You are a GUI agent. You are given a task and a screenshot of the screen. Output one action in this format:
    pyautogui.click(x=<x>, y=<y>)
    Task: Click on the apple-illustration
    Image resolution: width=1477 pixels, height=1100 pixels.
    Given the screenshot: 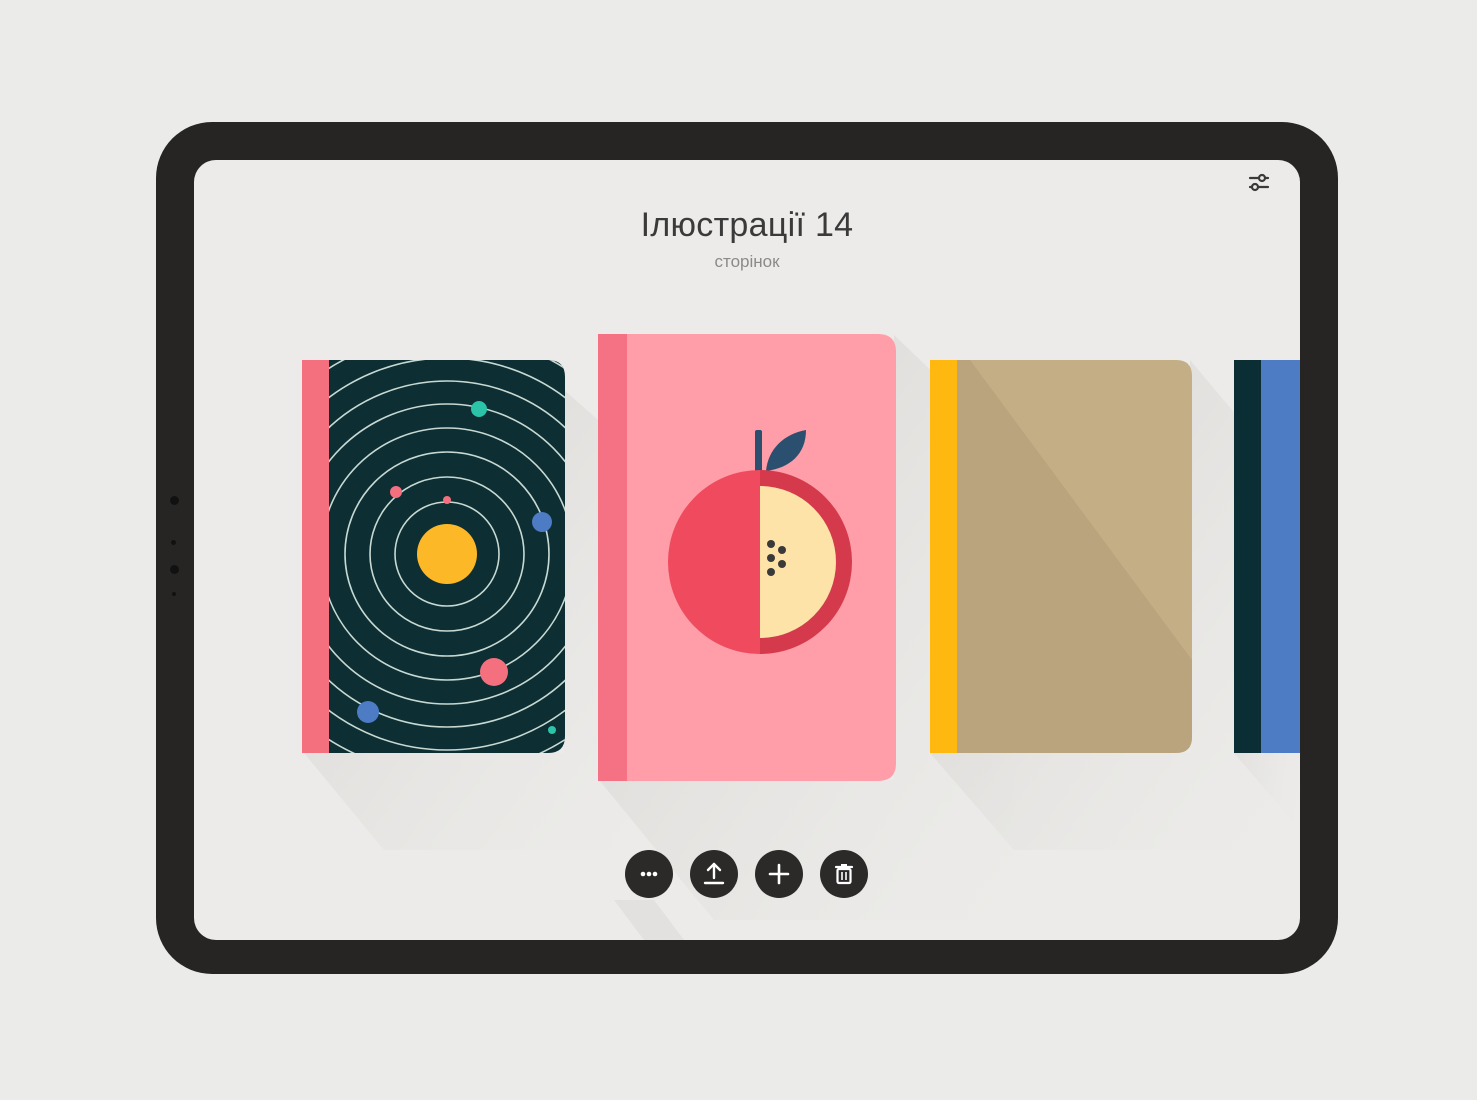 What is the action you would take?
    pyautogui.click(x=747, y=557)
    